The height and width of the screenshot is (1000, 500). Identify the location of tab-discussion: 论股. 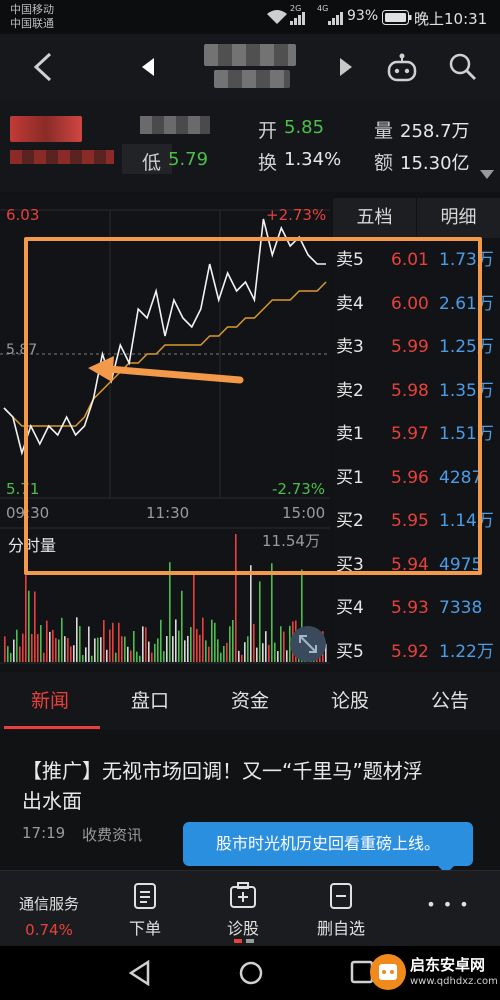
(350, 701).